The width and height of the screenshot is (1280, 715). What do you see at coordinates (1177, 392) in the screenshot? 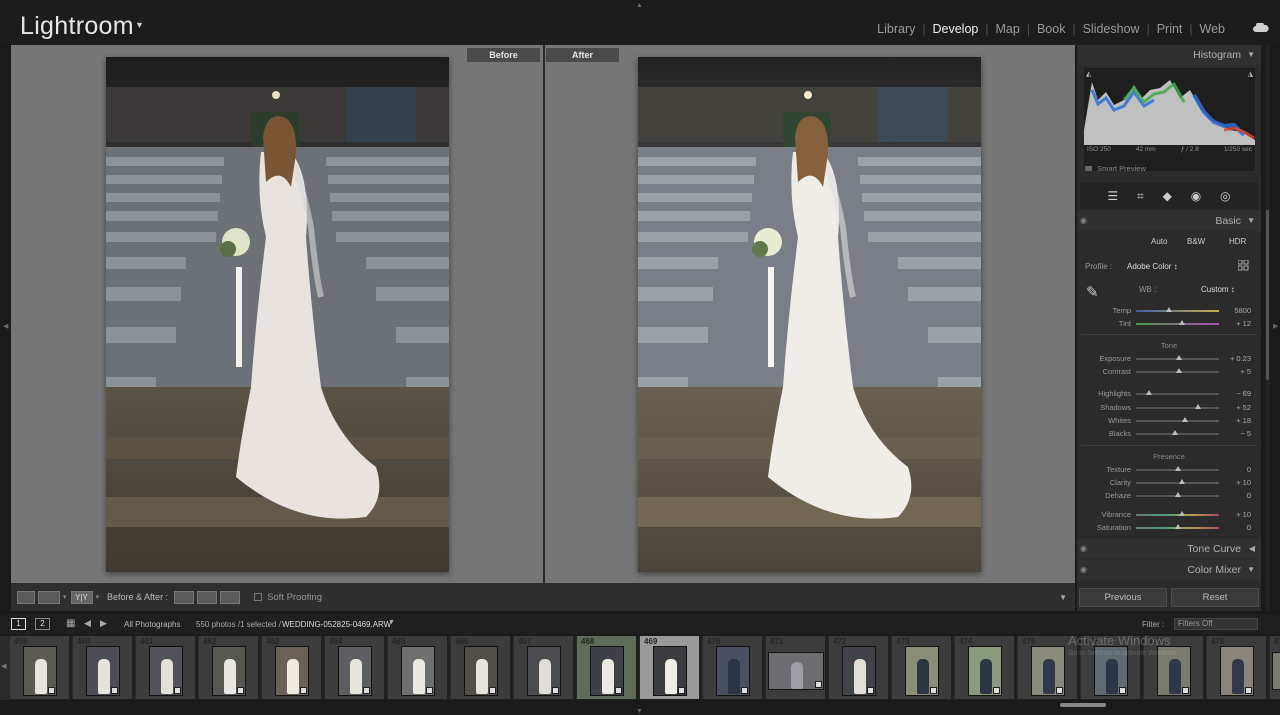
I see `highlights-slider` at bounding box center [1177, 392].